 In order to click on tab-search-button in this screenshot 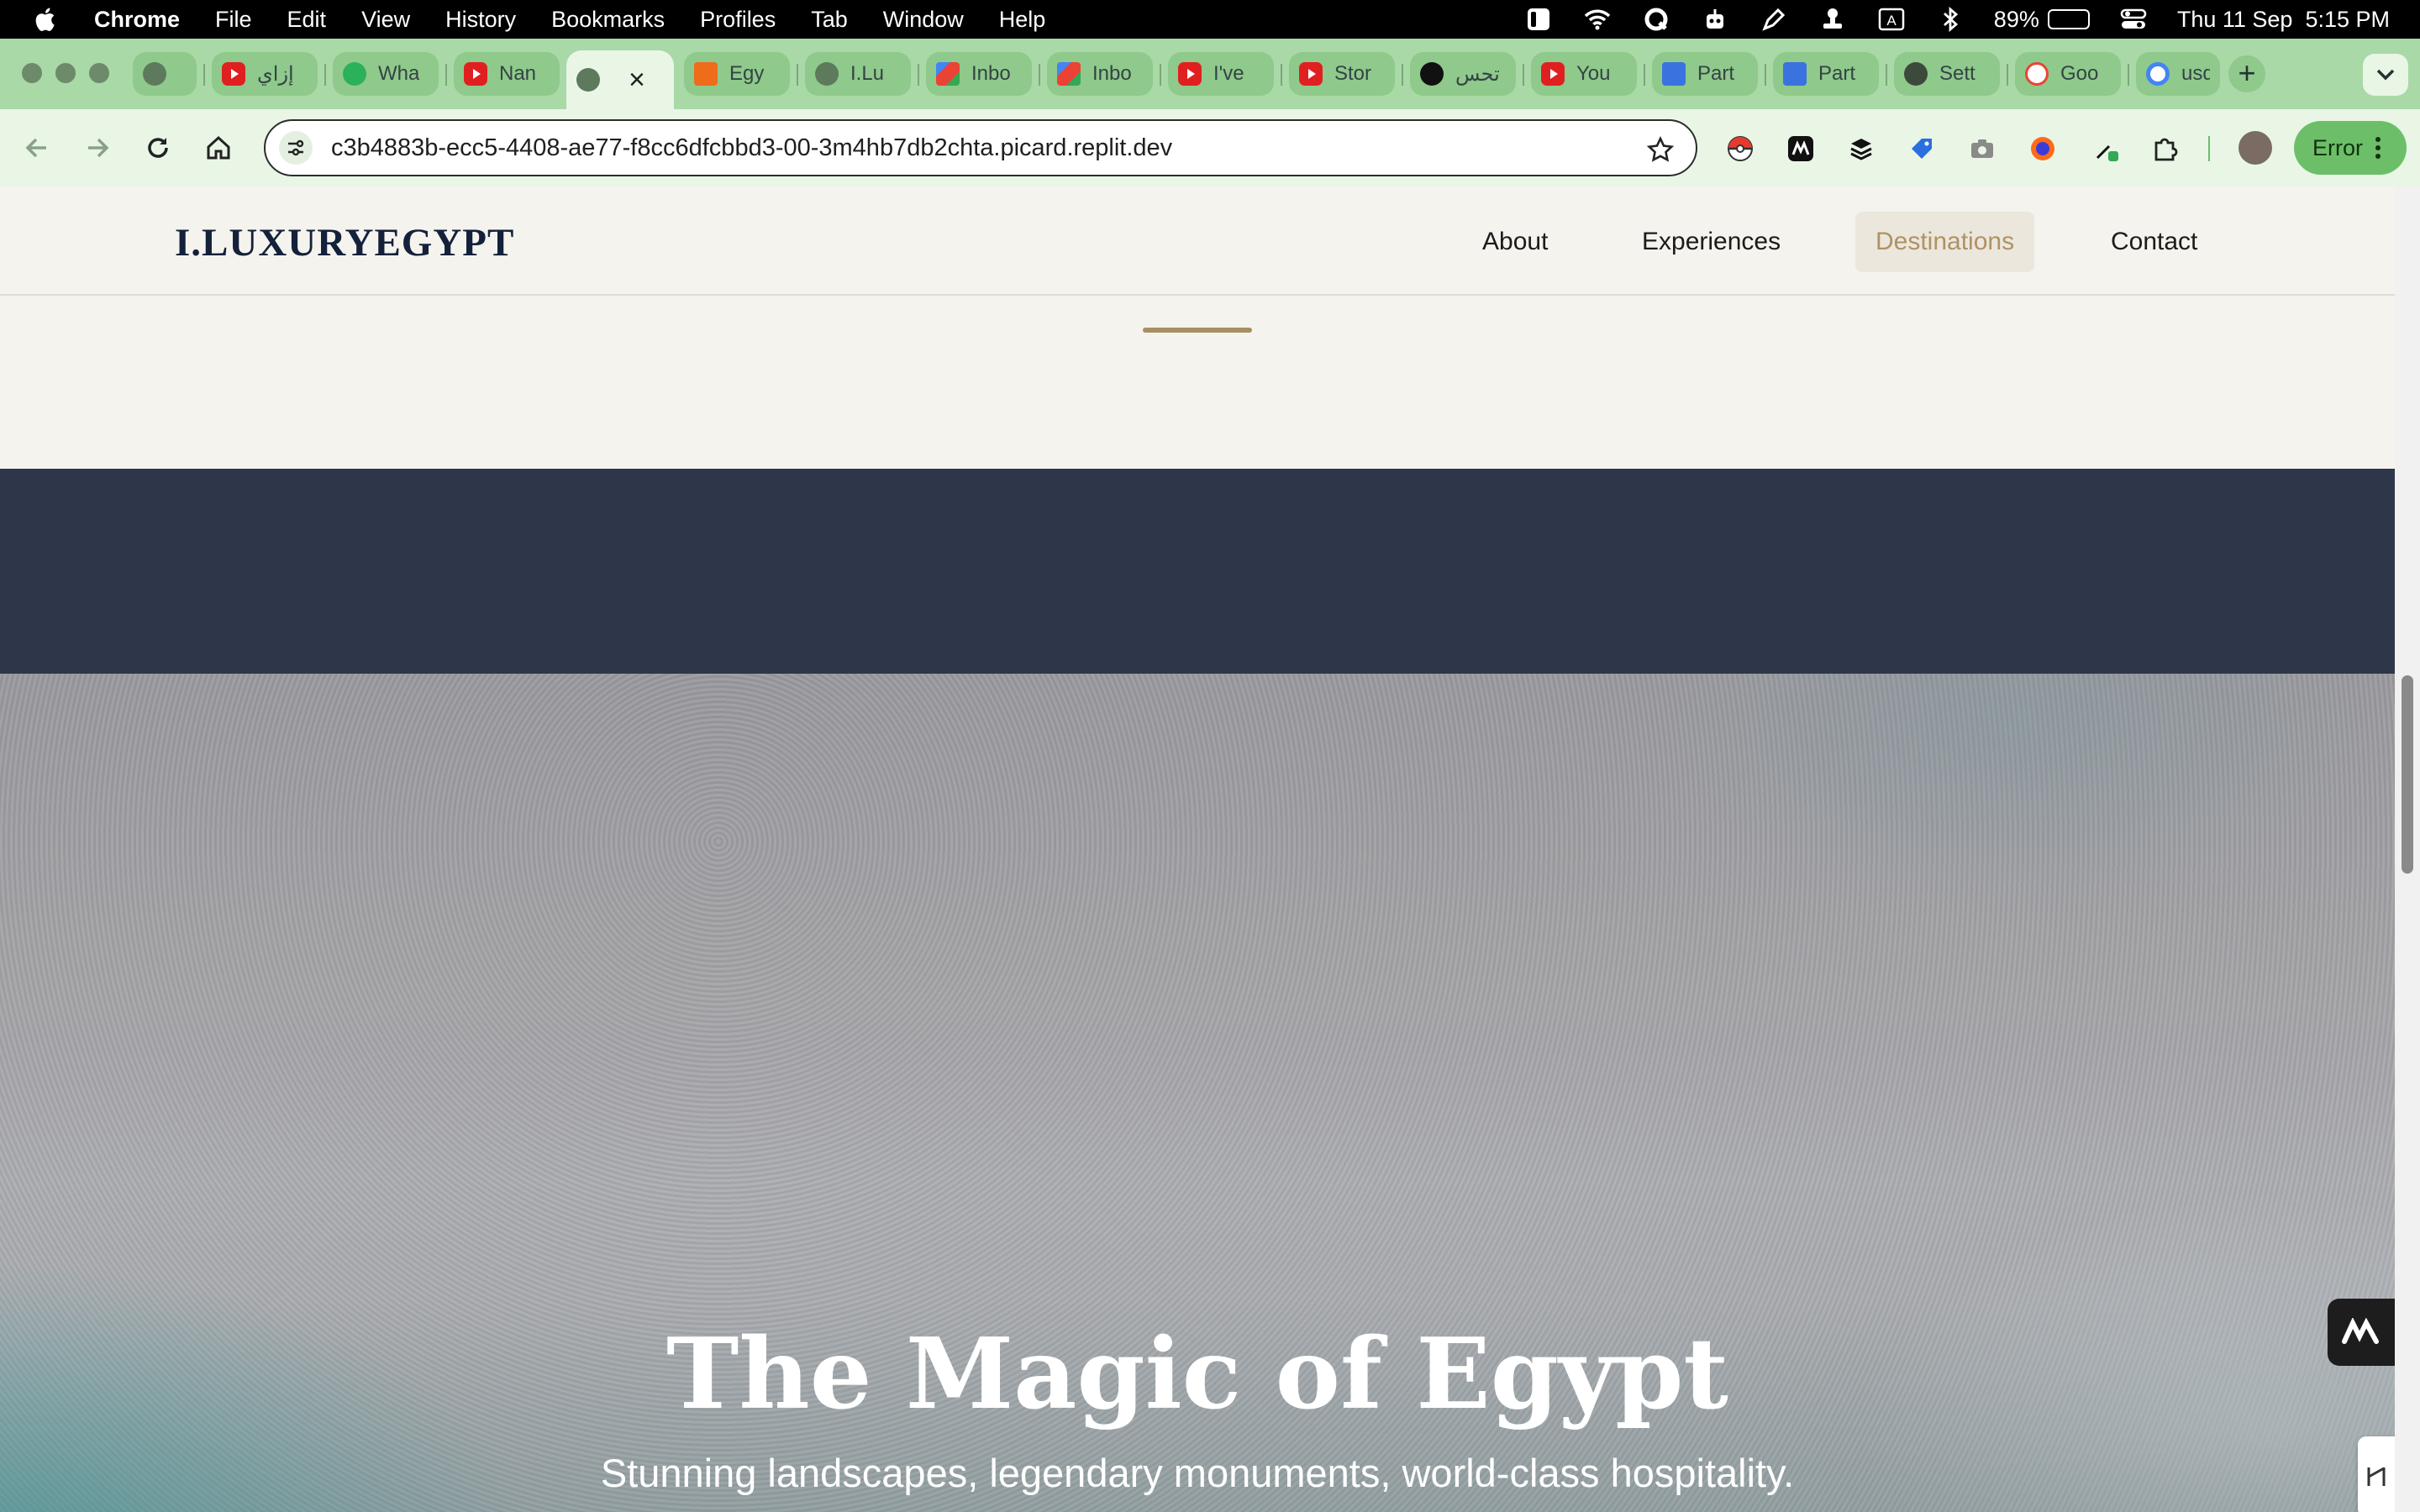, I will do `click(2386, 75)`.